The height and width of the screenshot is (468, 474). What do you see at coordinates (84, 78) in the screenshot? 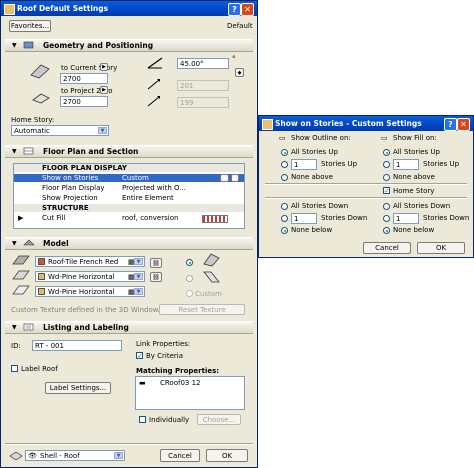
I see `top-height-input: 2700` at bounding box center [84, 78].